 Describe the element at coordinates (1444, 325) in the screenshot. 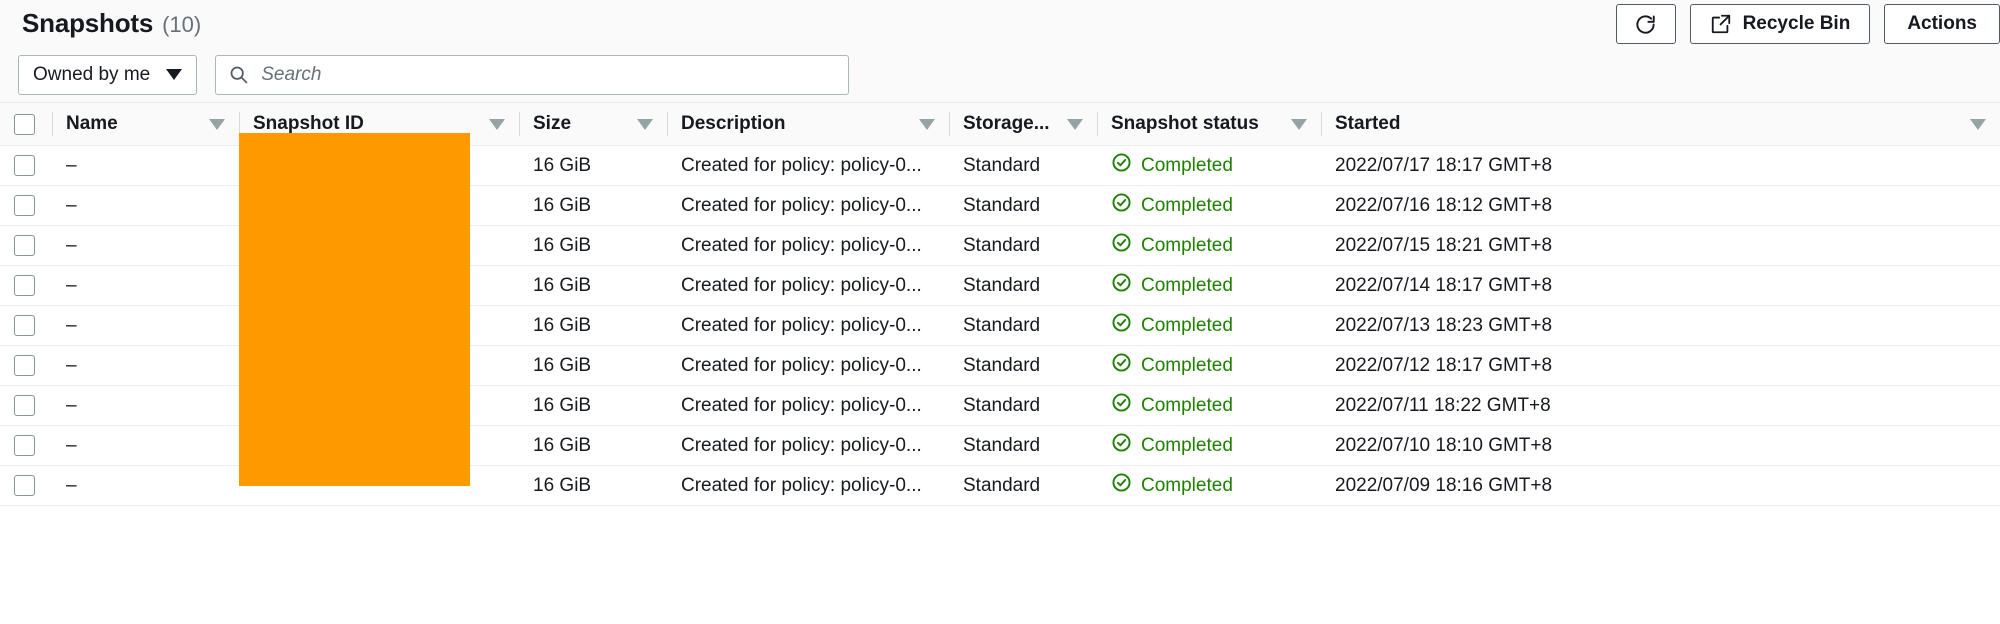

I see `started-value: 2022/07/13 18:23 GMT+8` at that location.